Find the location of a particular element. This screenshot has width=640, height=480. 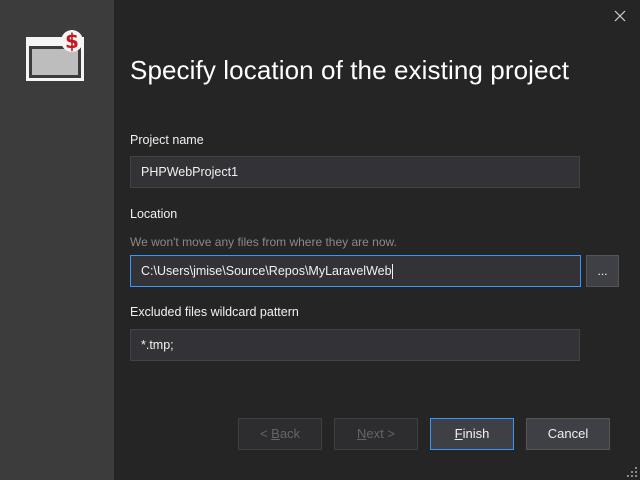

php-project-icon: $ is located at coordinates (55, 55).